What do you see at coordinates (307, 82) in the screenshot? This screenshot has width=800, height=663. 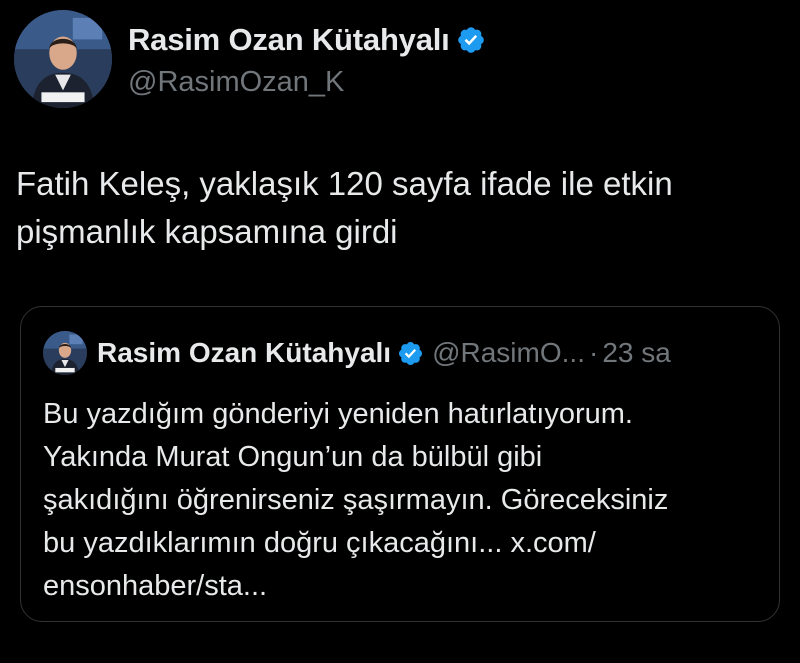 I see `author-handle: @RasimOzan_K` at bounding box center [307, 82].